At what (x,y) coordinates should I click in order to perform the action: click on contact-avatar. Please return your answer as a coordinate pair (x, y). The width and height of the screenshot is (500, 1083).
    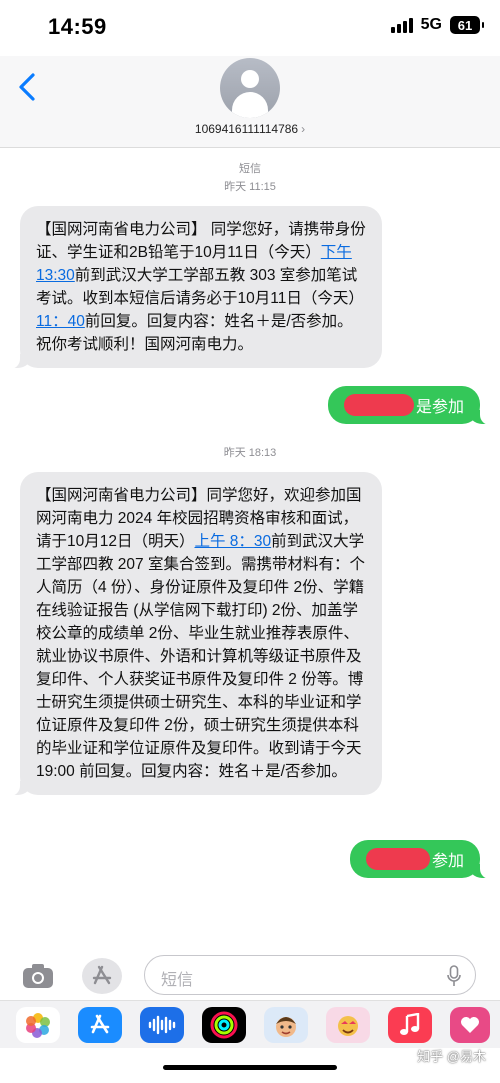
    Looking at the image, I should click on (250, 88).